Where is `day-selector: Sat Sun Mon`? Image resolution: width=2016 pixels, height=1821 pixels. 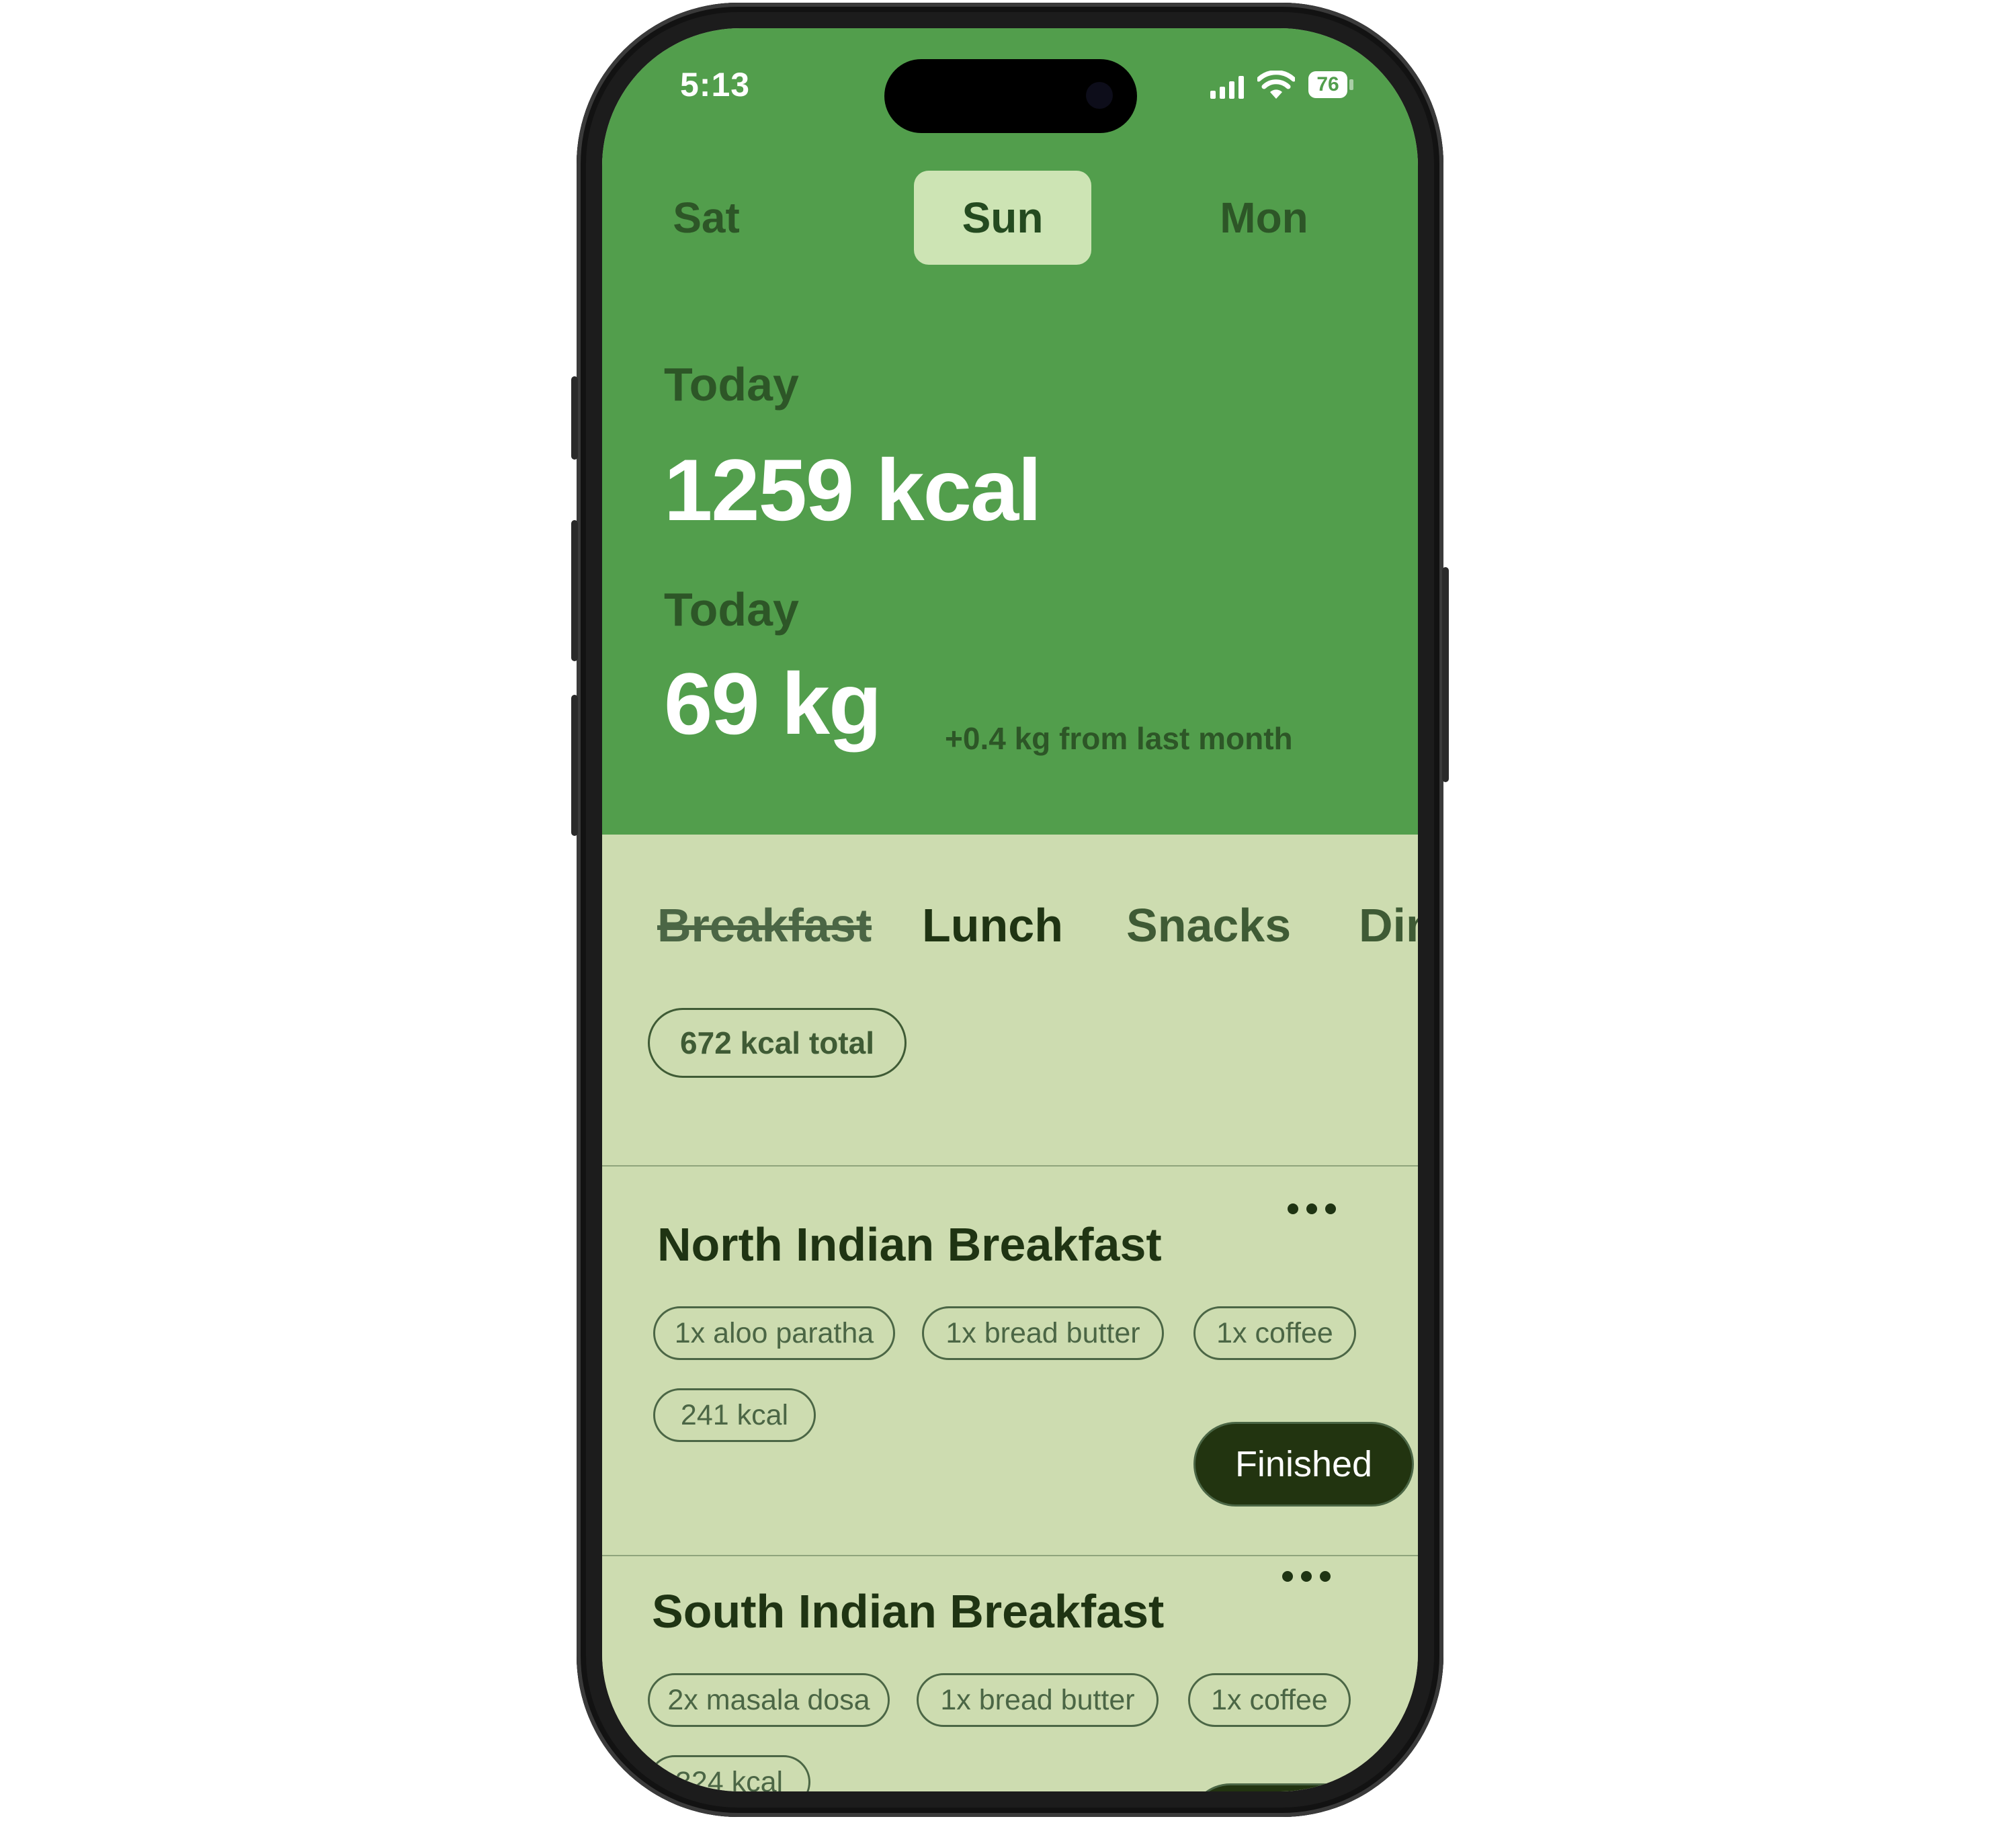
day-selector: Sat Sun Mon is located at coordinates (1010, 218).